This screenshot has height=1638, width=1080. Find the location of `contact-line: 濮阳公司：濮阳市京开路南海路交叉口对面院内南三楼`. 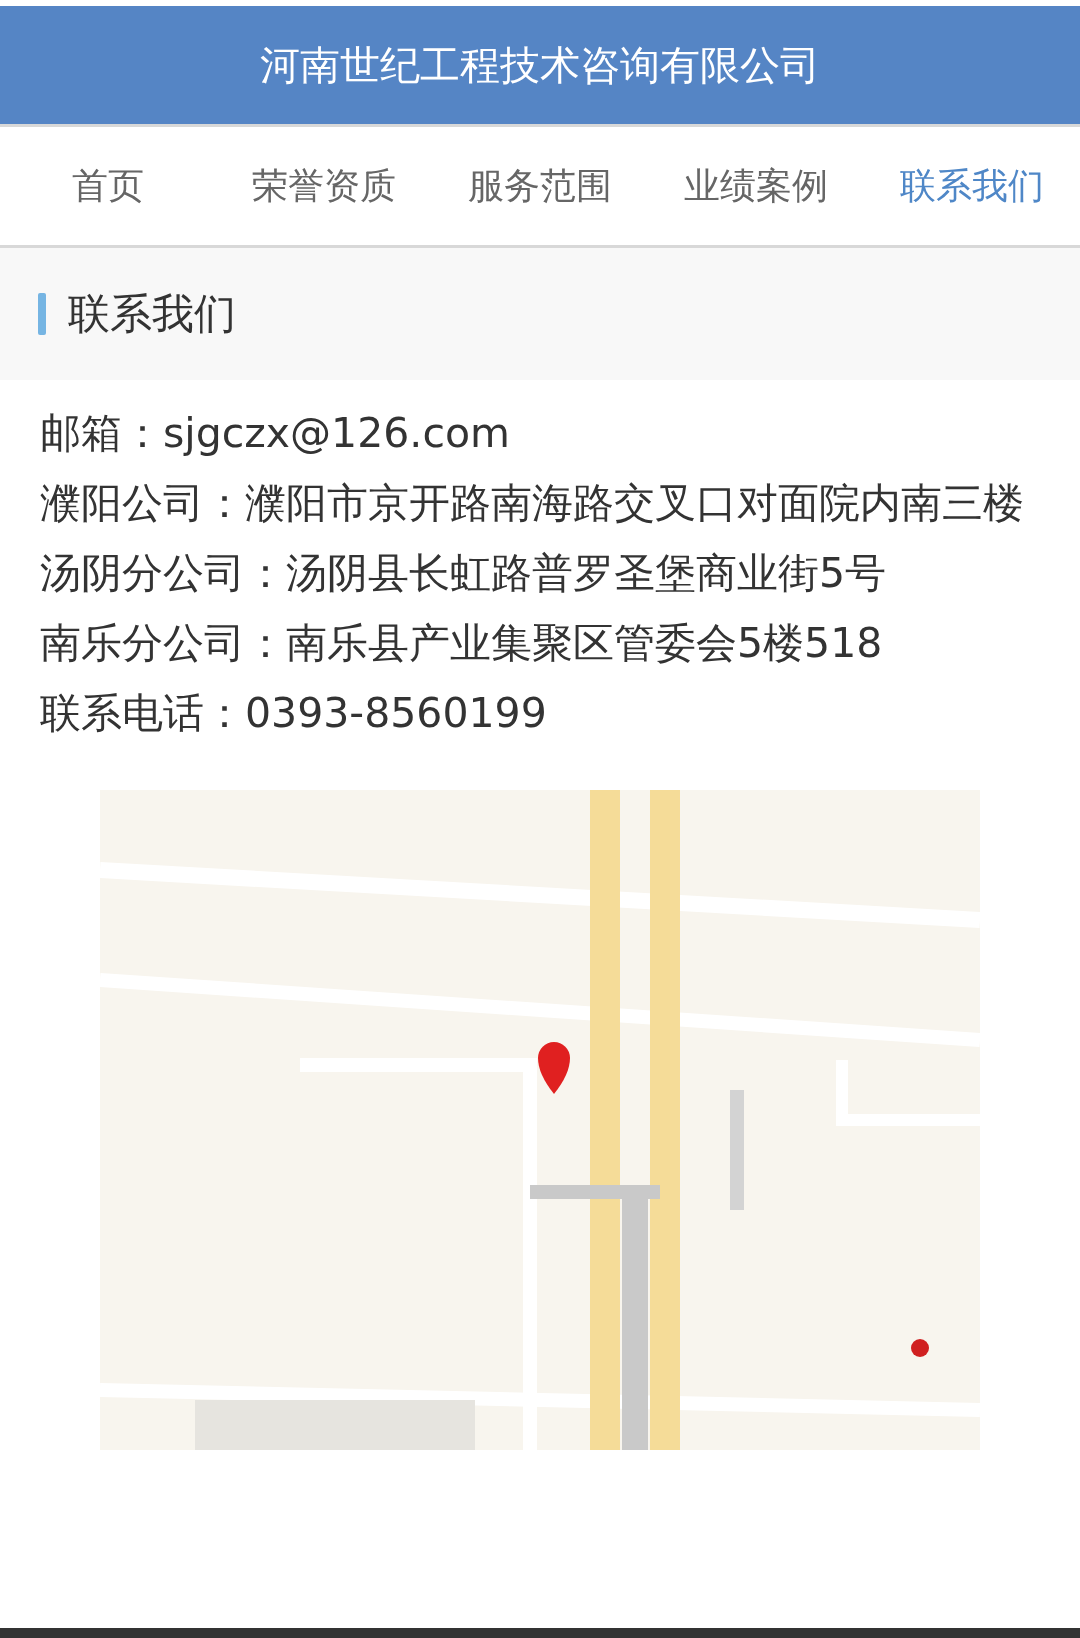

contact-line: 濮阳公司：濮阳市京开路南海路交叉口对面院内南三楼 is located at coordinates (532, 503).